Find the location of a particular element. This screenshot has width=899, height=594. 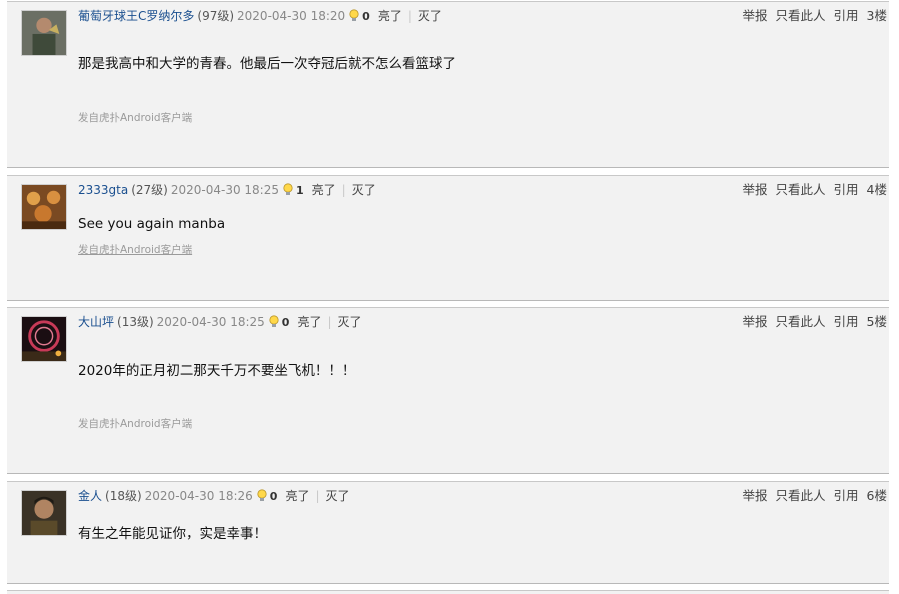

floor-number: 4楼 is located at coordinates (877, 189).